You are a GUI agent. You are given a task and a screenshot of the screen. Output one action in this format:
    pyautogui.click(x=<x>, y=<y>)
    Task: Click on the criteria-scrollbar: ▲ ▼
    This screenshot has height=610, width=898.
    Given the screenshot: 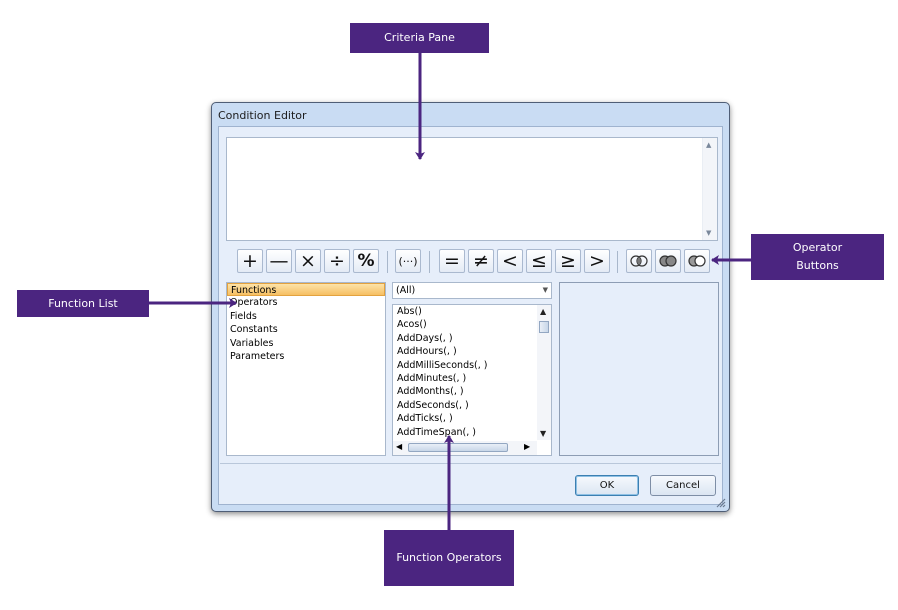 What is the action you would take?
    pyautogui.click(x=709, y=189)
    